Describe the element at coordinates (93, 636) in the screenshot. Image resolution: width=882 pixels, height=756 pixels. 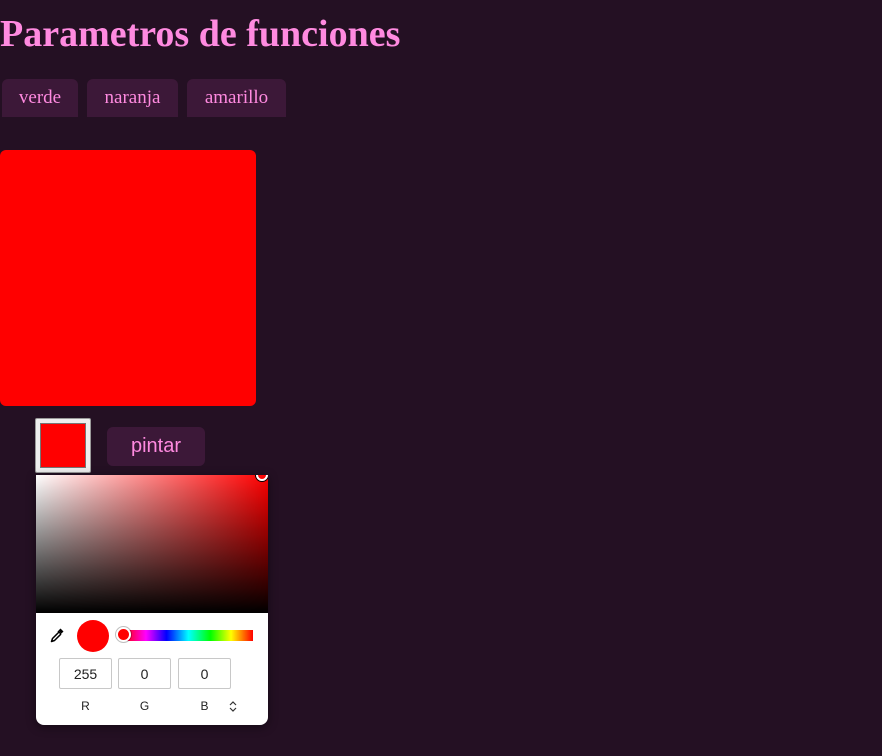
I see `color-preview` at that location.